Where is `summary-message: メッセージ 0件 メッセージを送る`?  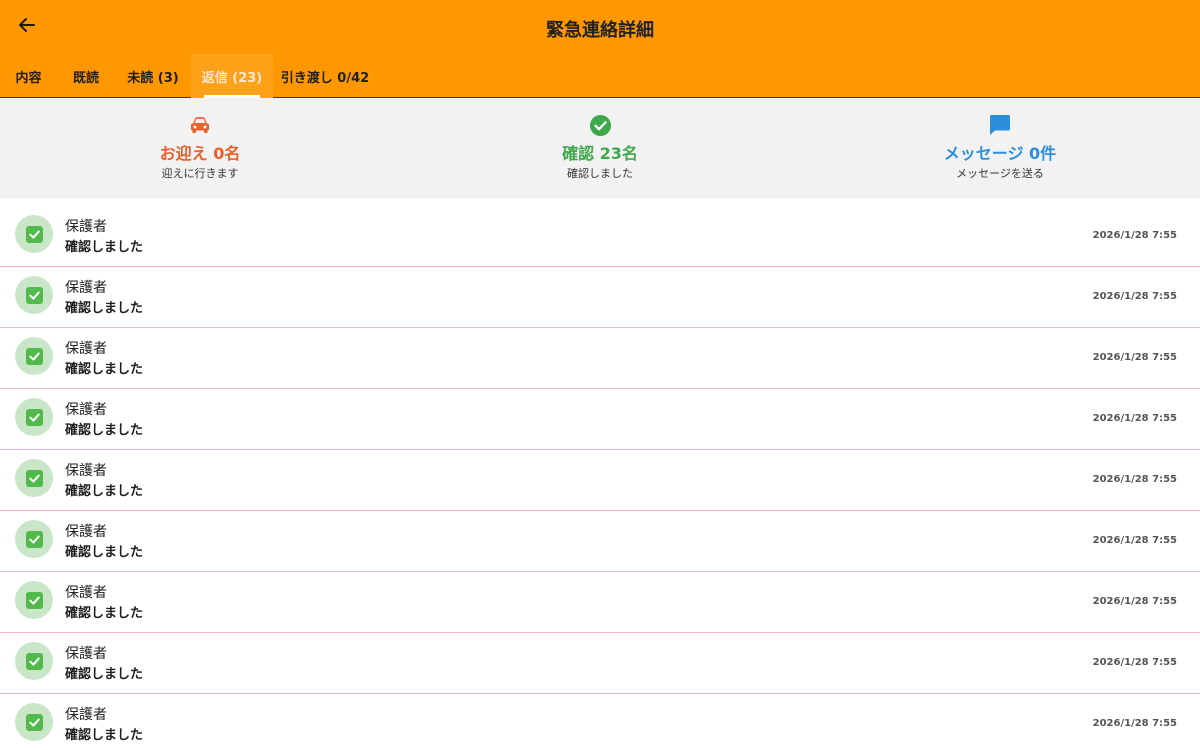
summary-message: メッセージ 0件 メッセージを送る is located at coordinates (1000, 148).